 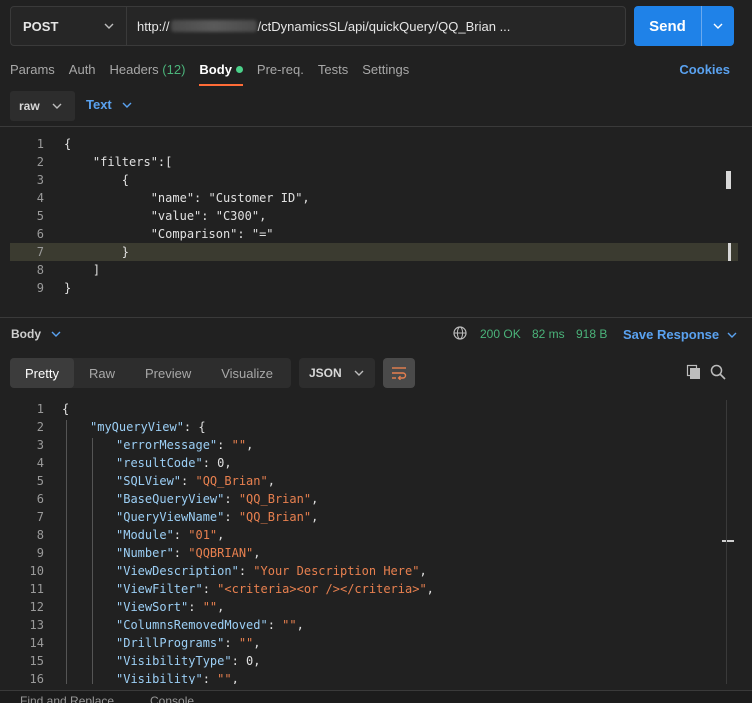 I want to click on tab-settings: Settings, so click(x=385, y=72).